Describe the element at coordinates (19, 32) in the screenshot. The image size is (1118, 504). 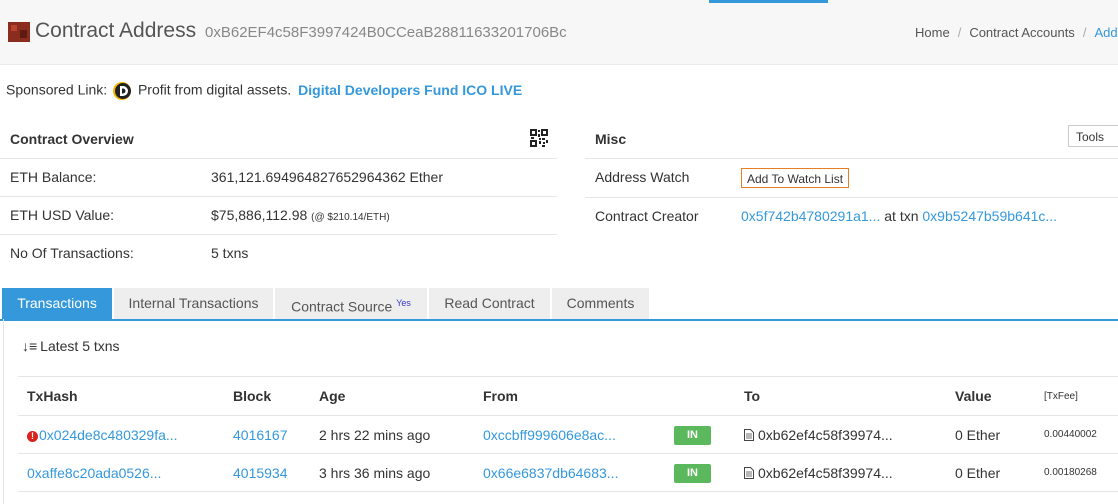
I see `contract-blockie-icon` at that location.